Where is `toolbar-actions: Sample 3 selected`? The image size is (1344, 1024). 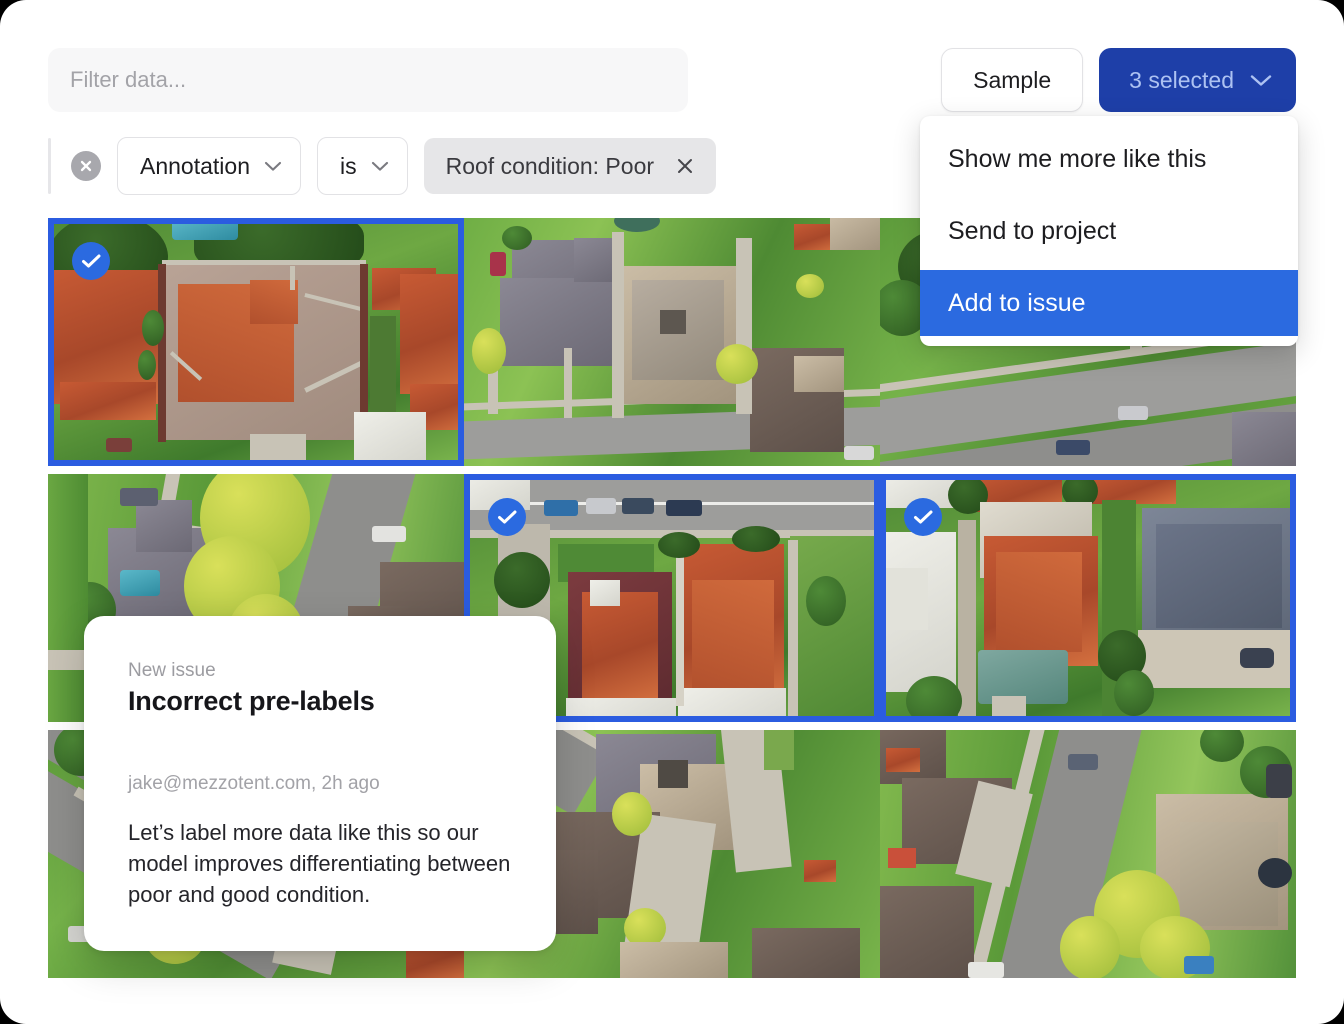
toolbar-actions: Sample 3 selected is located at coordinates (1118, 80).